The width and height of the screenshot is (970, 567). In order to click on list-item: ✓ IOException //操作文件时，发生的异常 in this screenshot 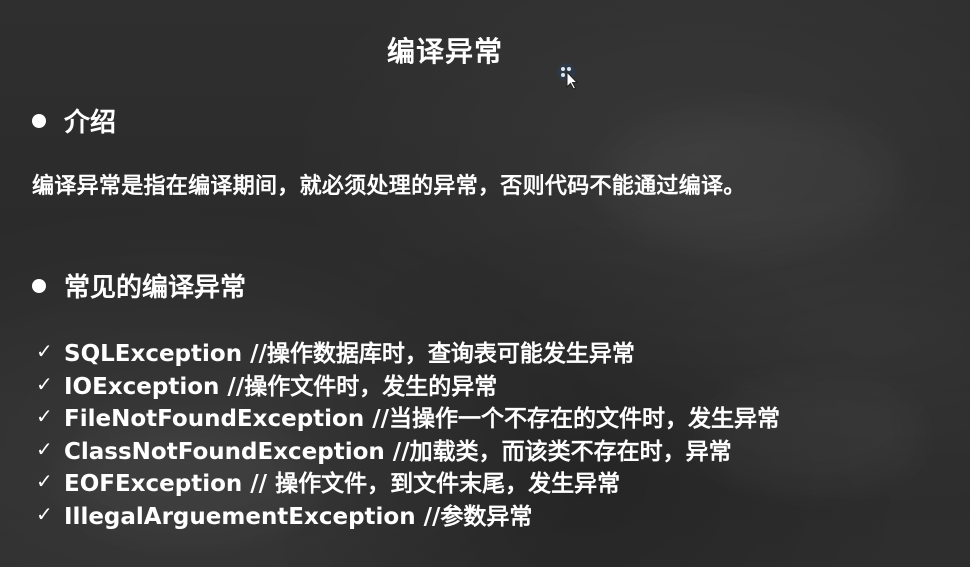, I will do `click(408, 384)`.